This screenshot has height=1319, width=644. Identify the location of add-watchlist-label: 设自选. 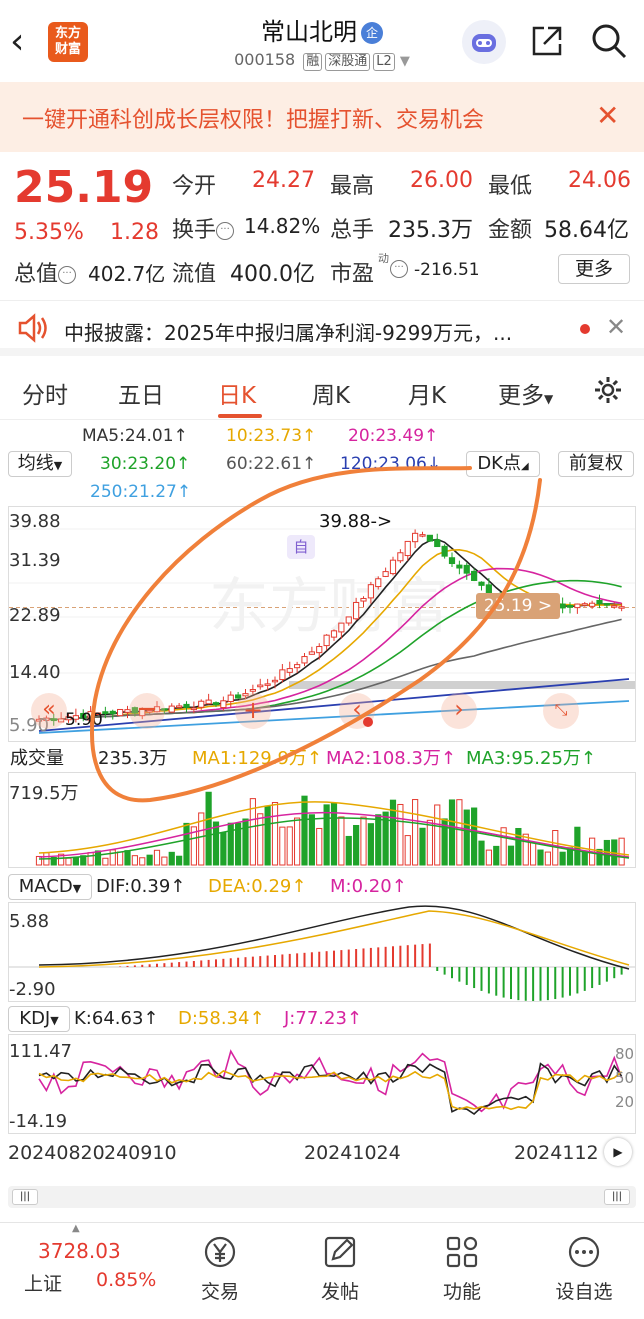
(584, 1292).